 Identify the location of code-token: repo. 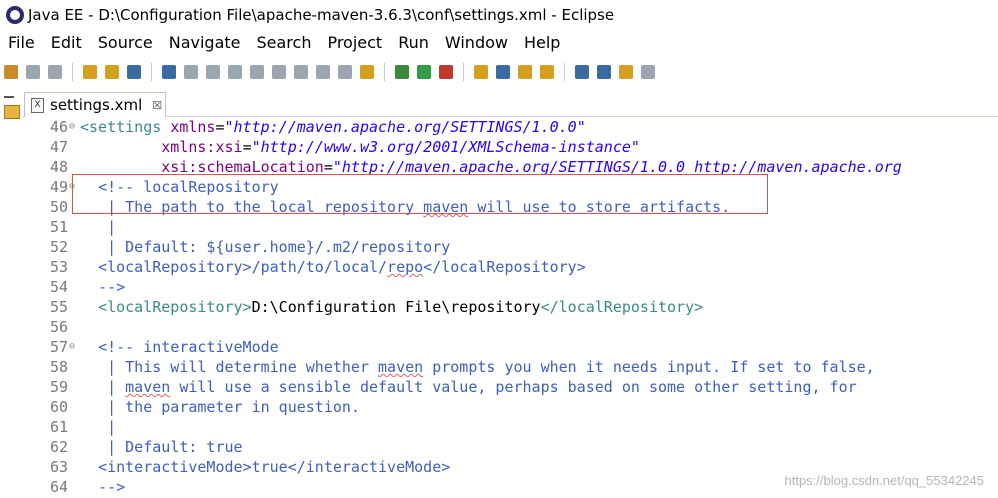
(405, 267).